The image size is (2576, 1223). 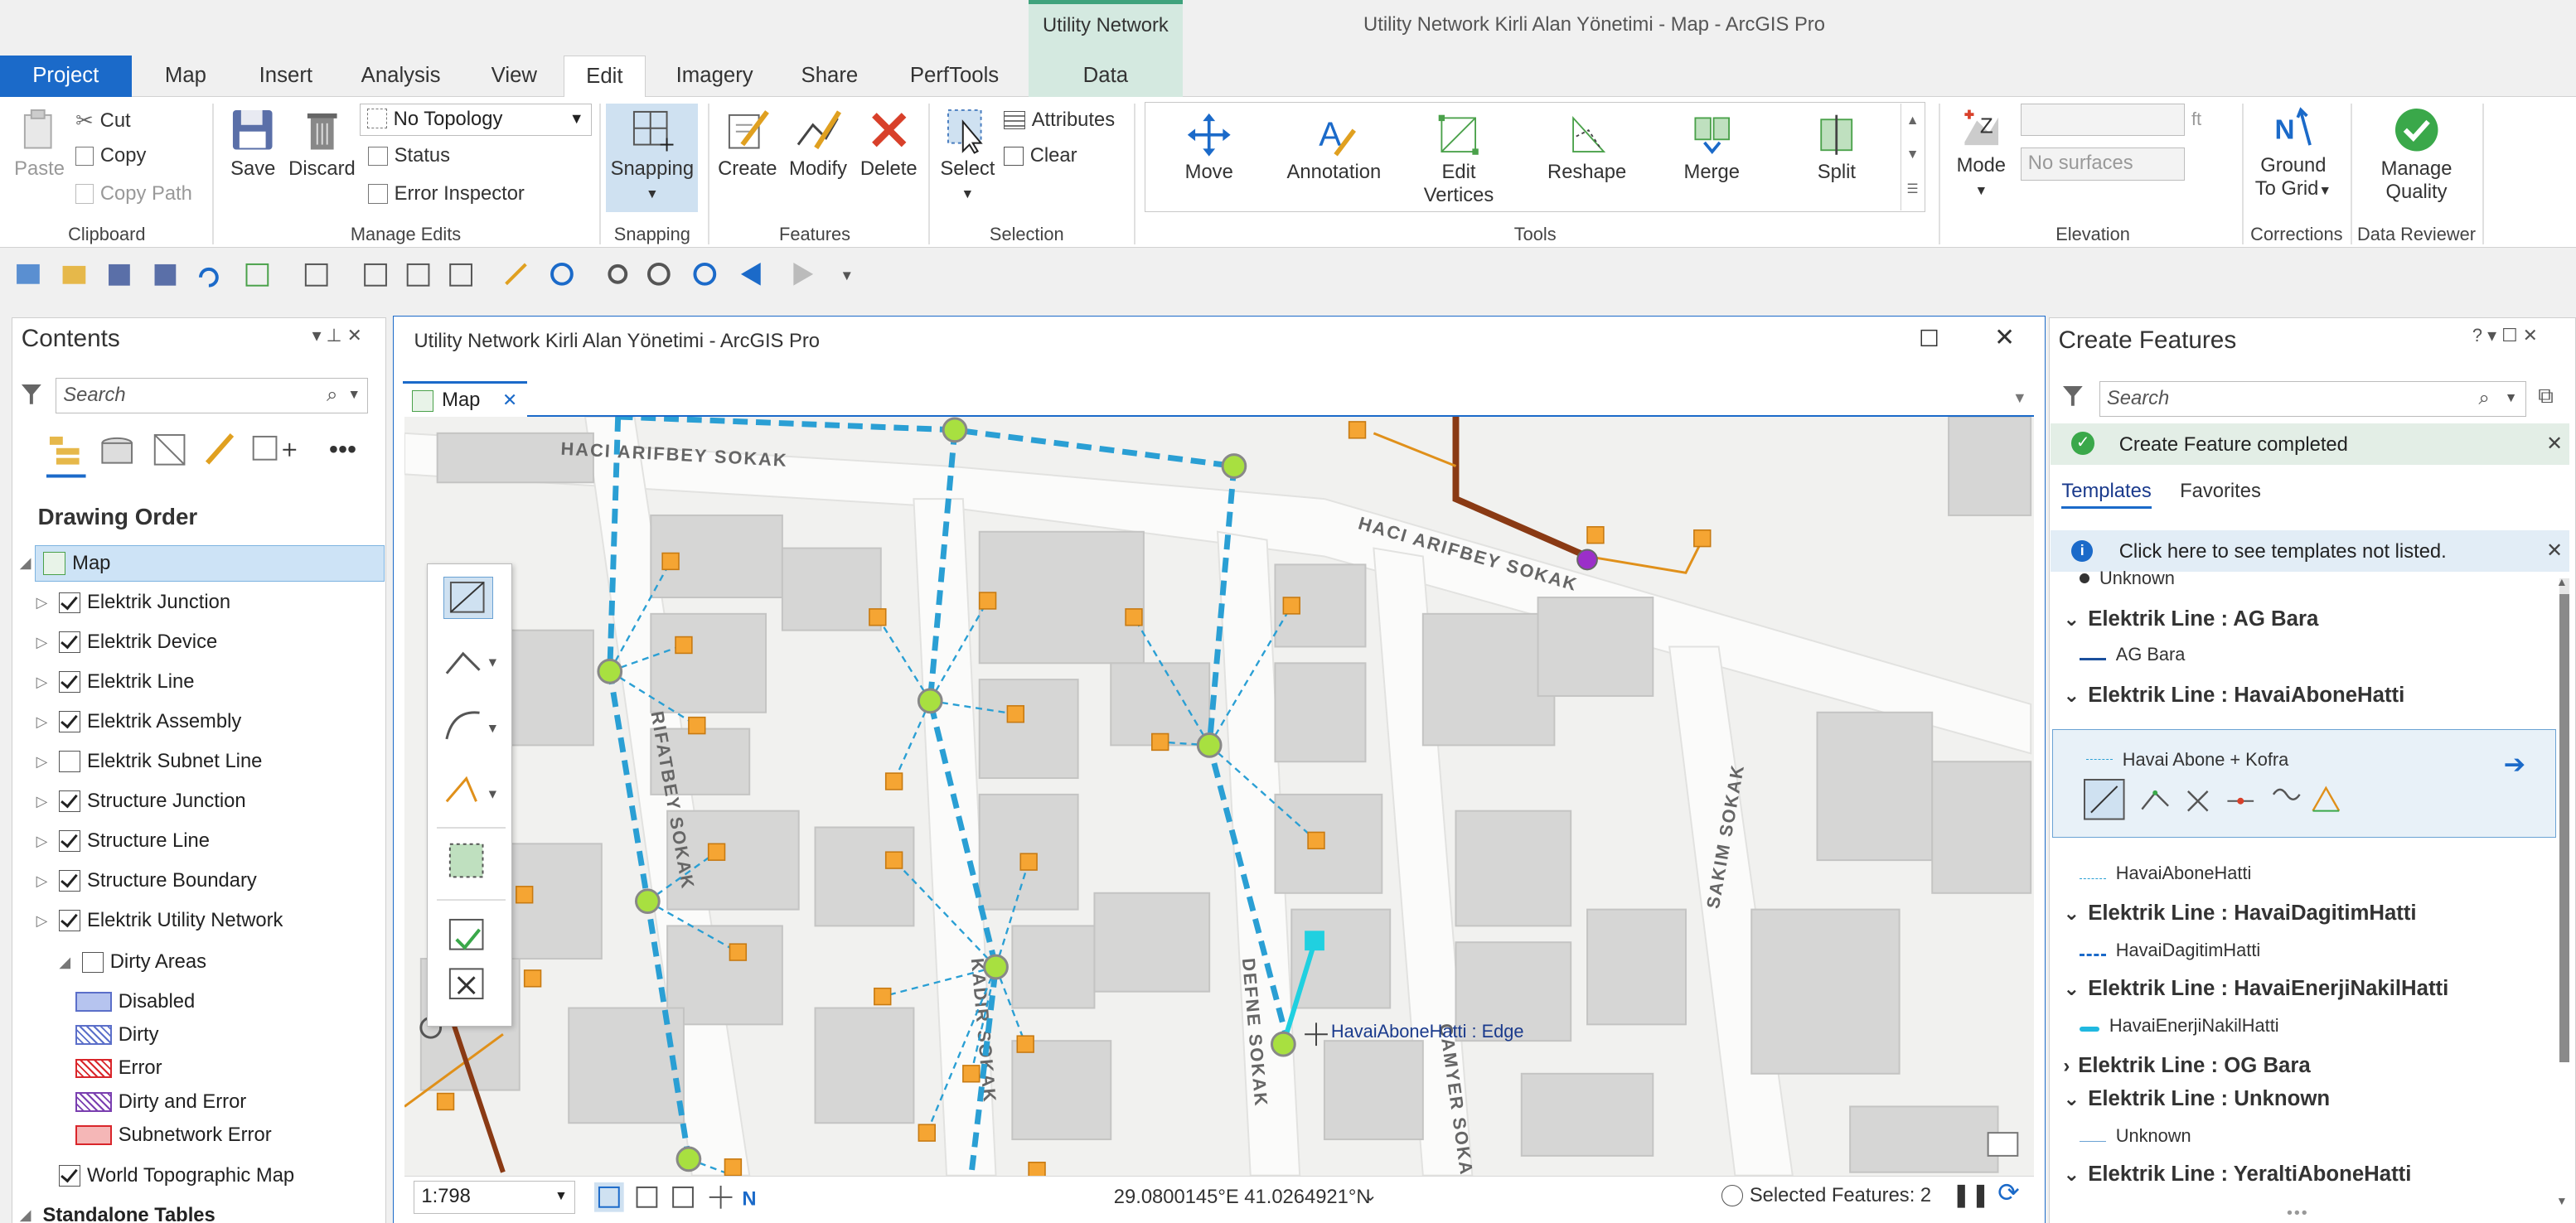 What do you see at coordinates (2190, 619) in the screenshot?
I see `template-group-header: ⌄ Elektrik Line : AG Bara` at bounding box center [2190, 619].